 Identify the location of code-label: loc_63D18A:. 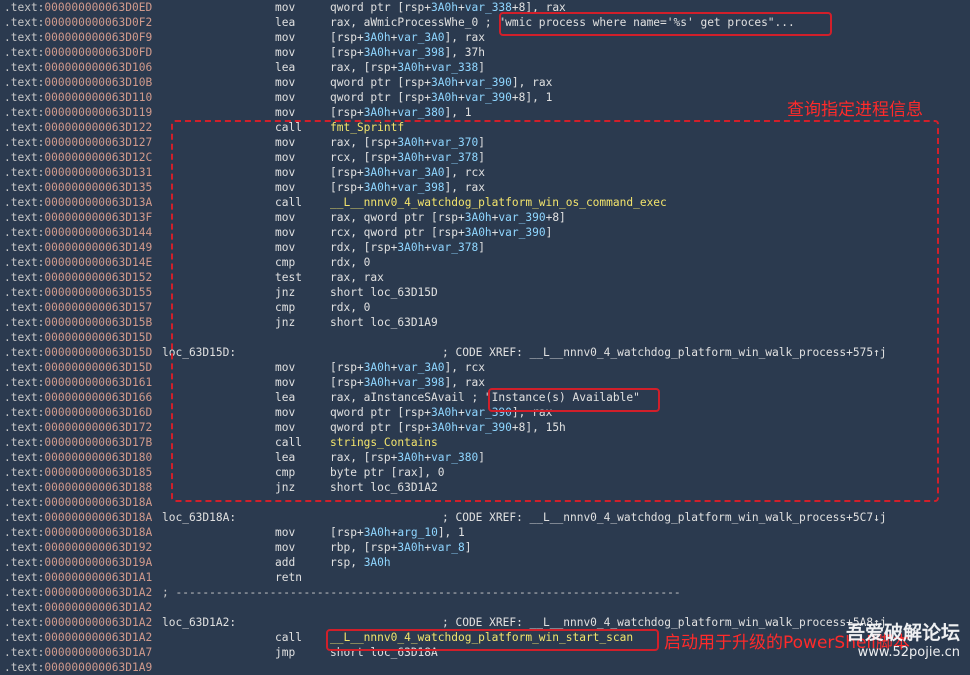
(199, 517).